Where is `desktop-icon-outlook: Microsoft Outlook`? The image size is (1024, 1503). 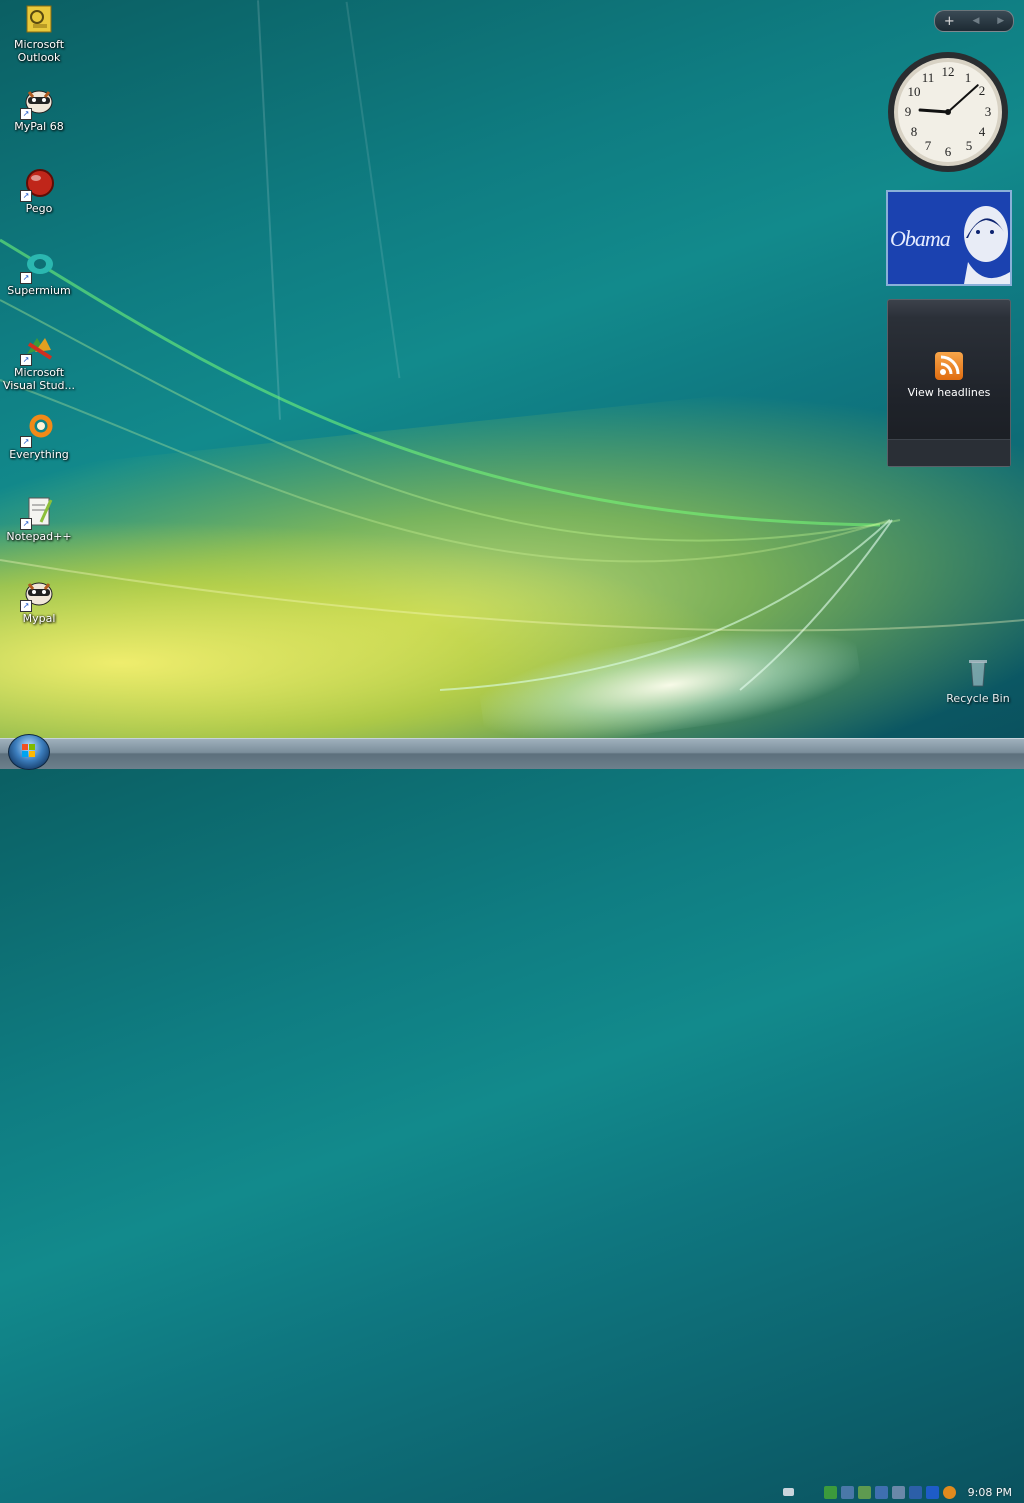 desktop-icon-outlook: Microsoft Outlook is located at coordinates (39, 34).